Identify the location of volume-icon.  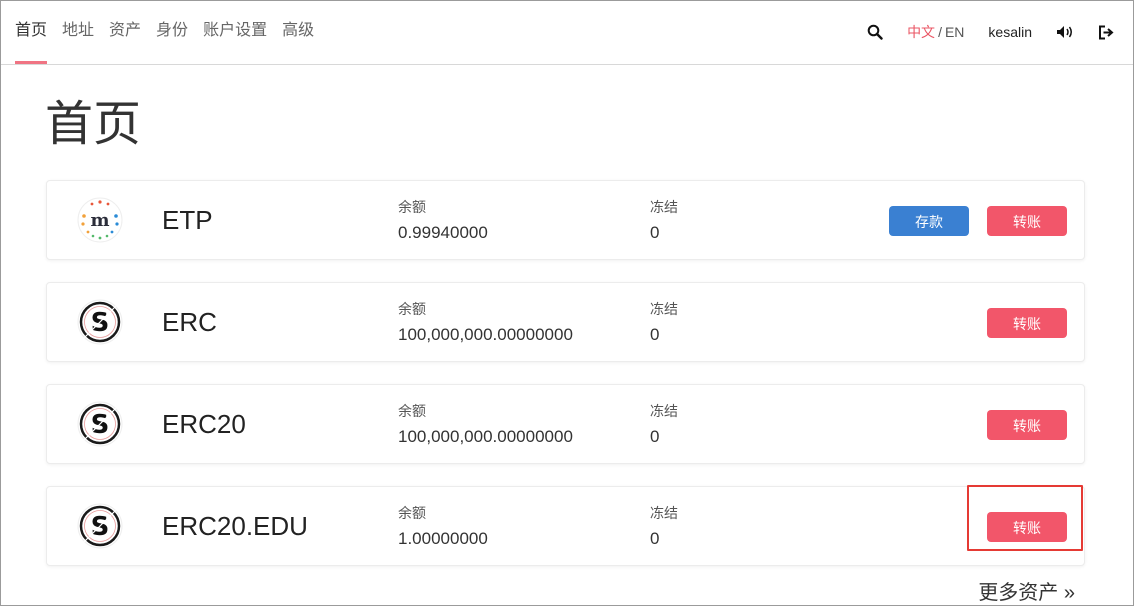
(1065, 32).